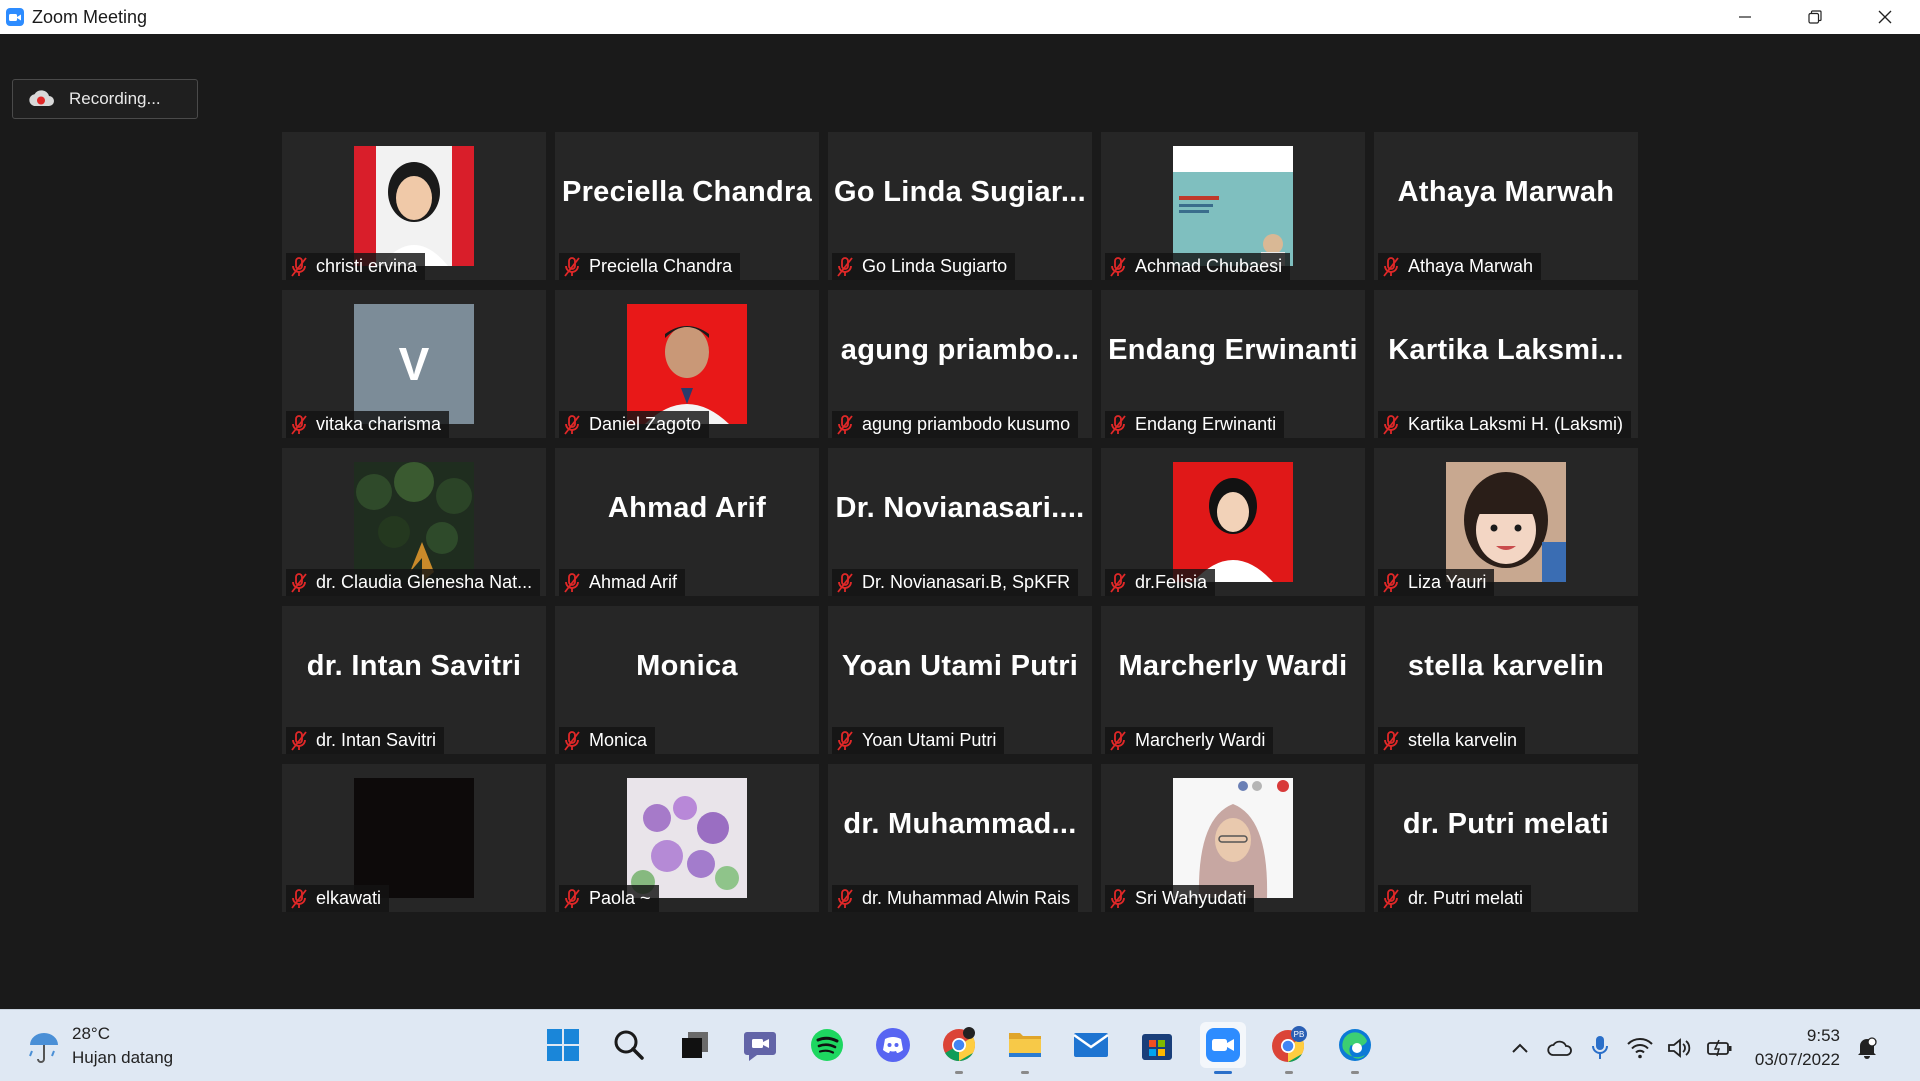 The height and width of the screenshot is (1081, 1920). I want to click on spotify-button, so click(827, 1045).